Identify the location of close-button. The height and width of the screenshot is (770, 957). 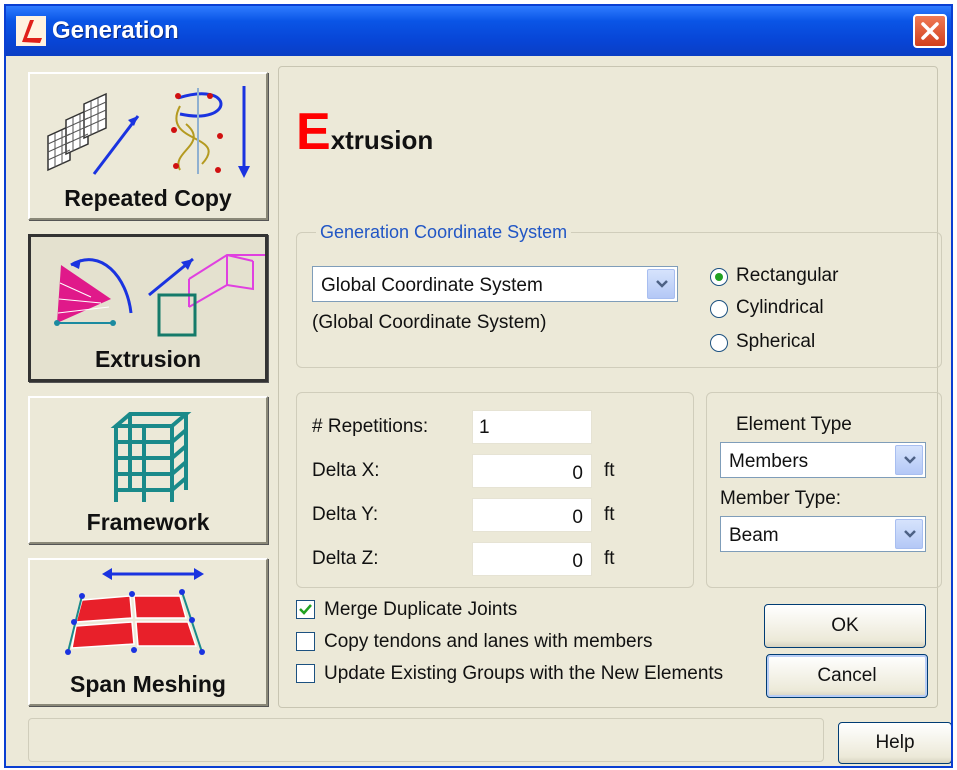
(930, 31).